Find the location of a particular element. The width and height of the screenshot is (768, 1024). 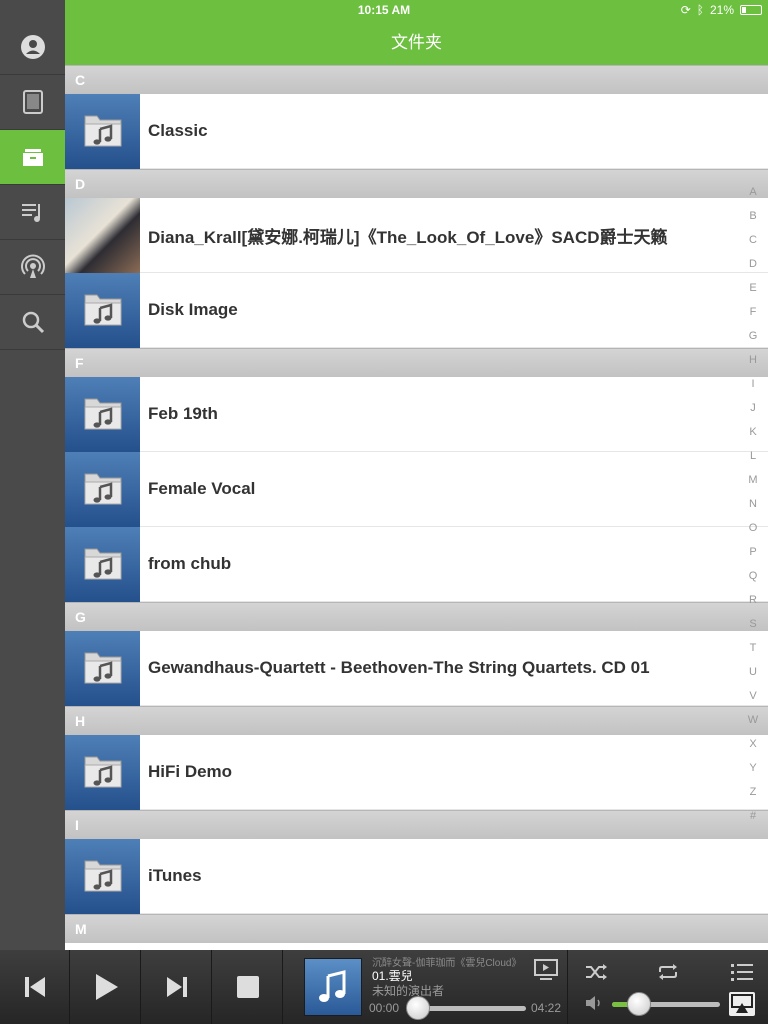

index-letter: G is located at coordinates (753, 342).